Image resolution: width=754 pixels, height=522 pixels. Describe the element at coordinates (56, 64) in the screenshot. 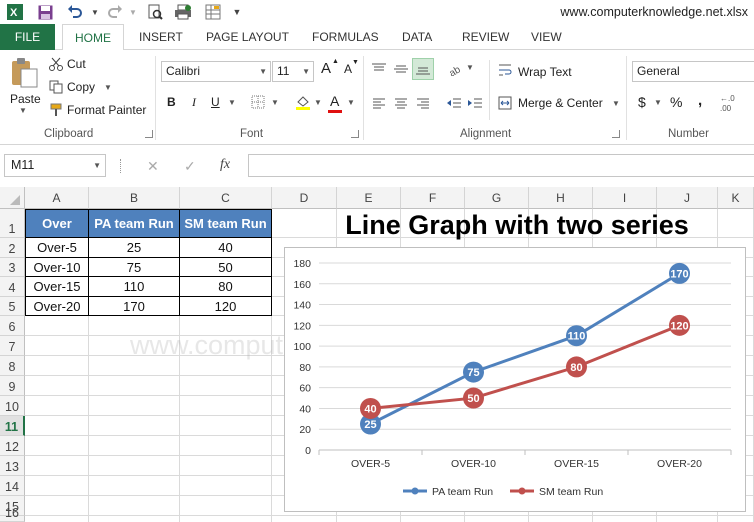

I see `cut-icon` at that location.